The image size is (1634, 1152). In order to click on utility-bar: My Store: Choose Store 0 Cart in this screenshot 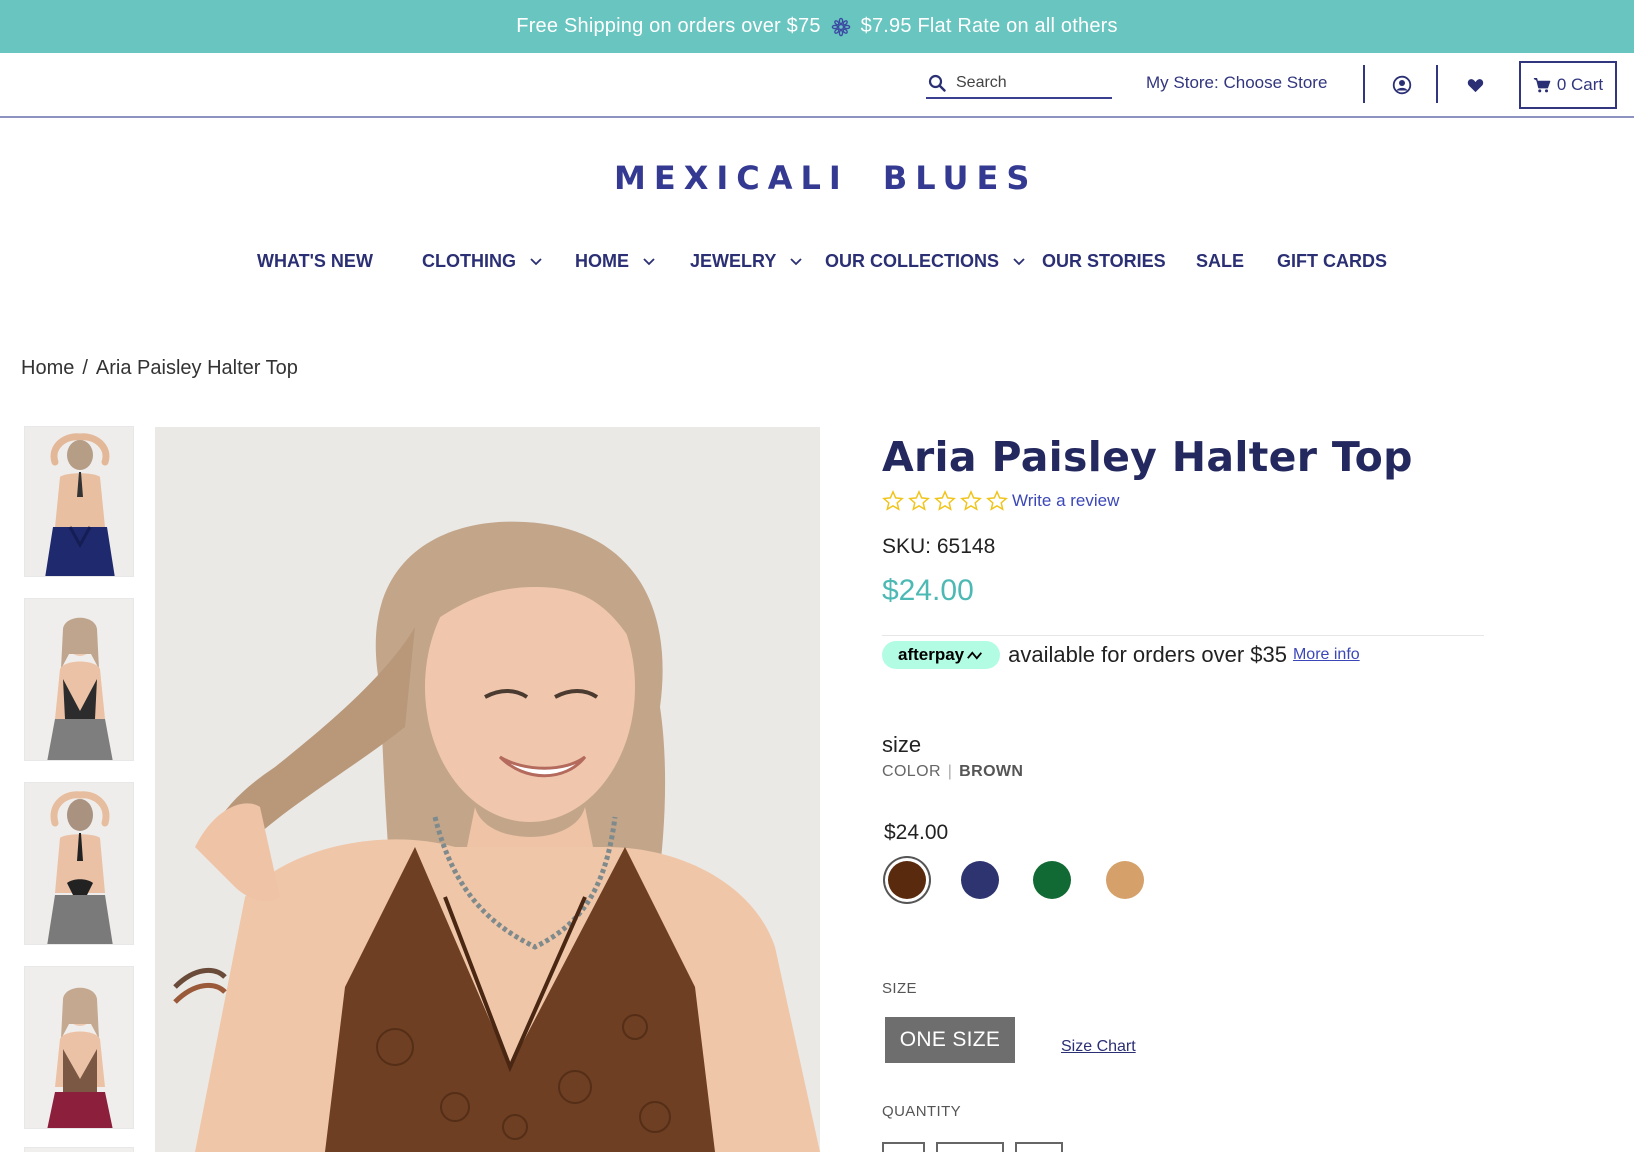, I will do `click(817, 85)`.